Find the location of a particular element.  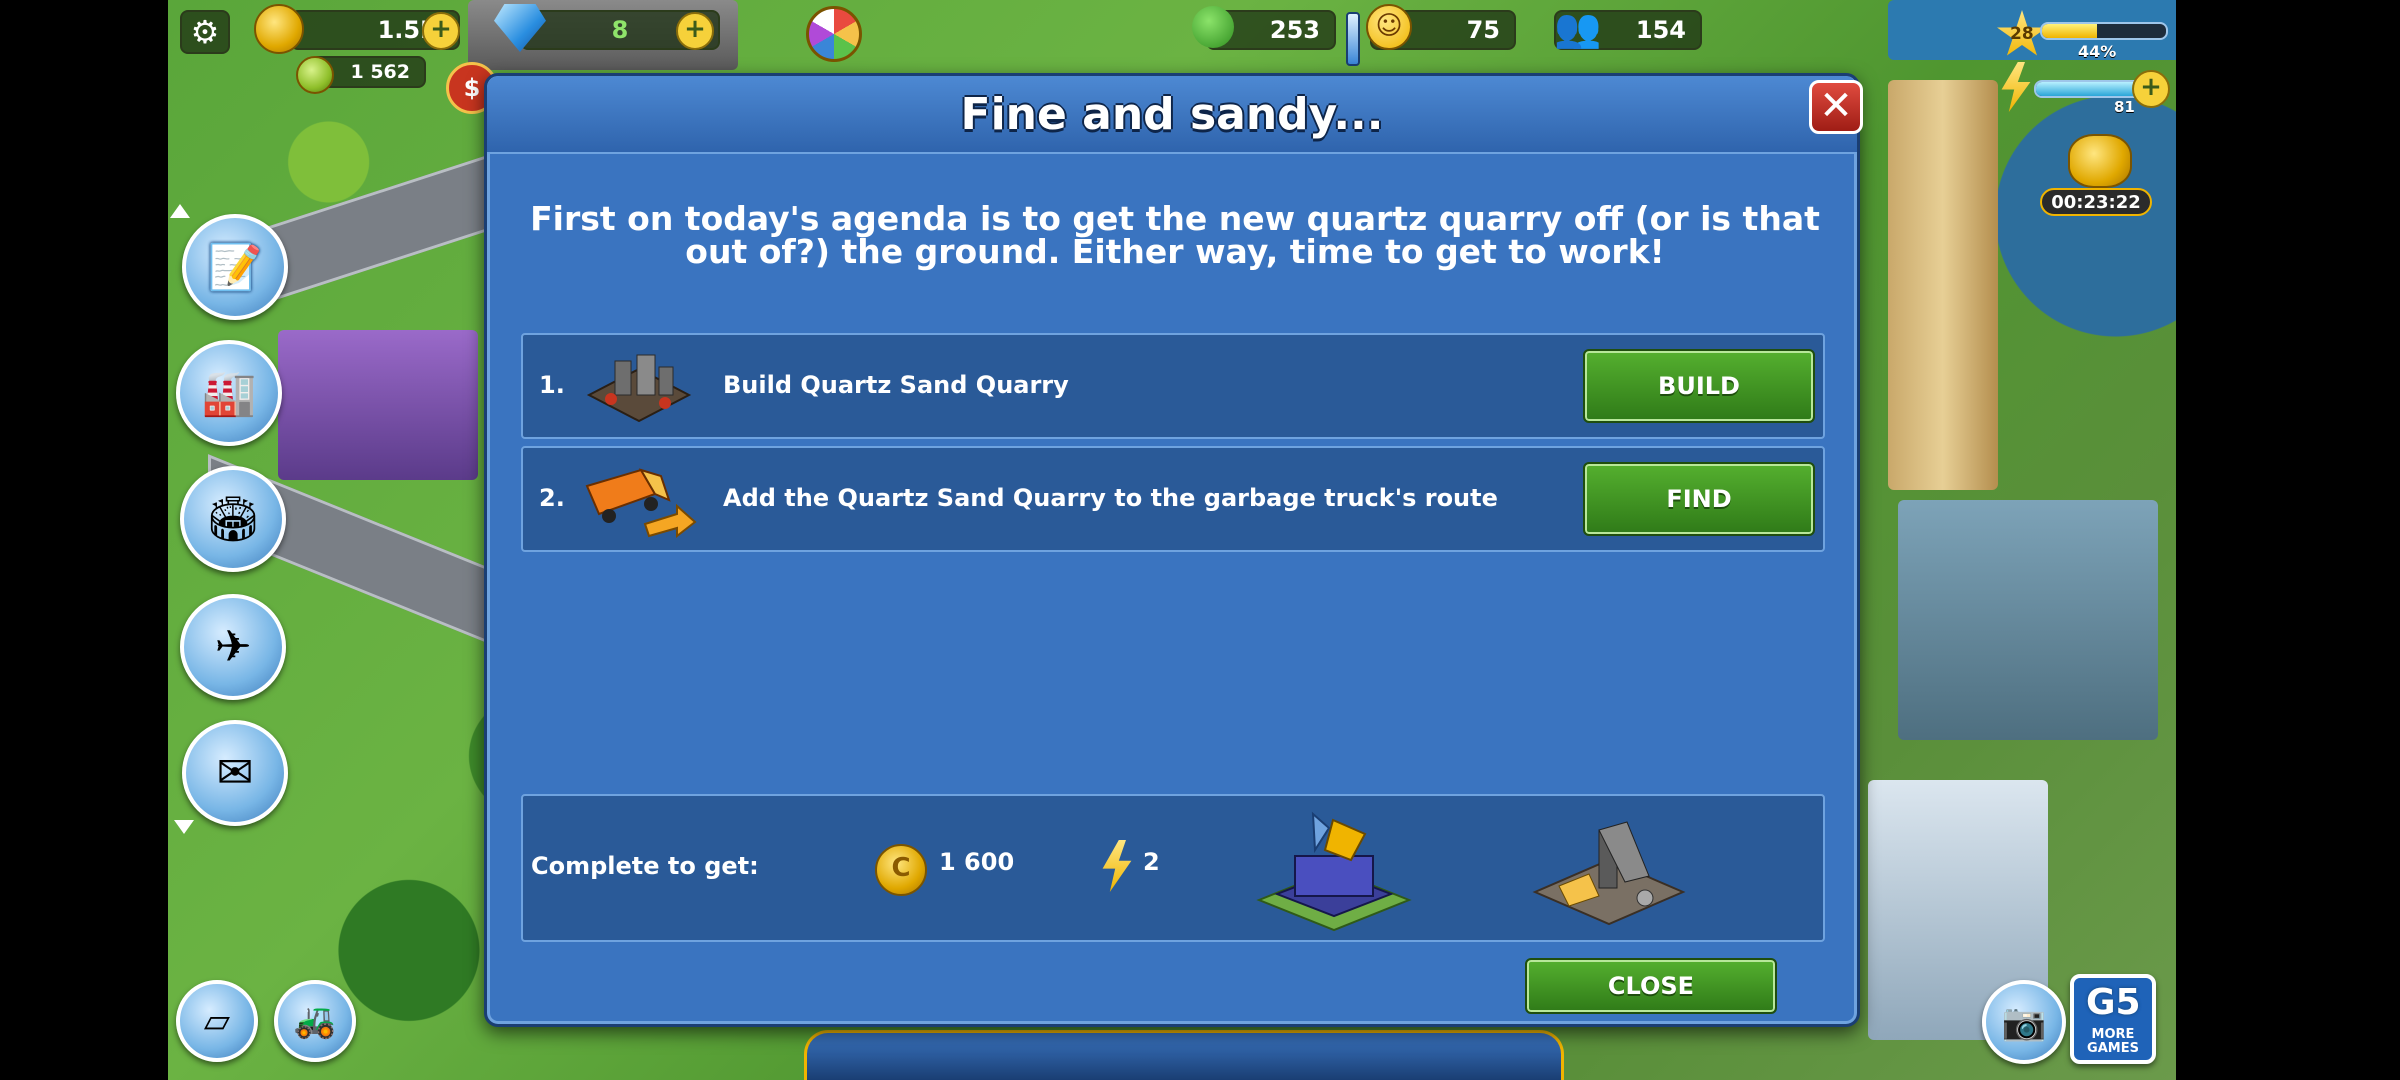

close-x-button: ✕ is located at coordinates (1836, 107).